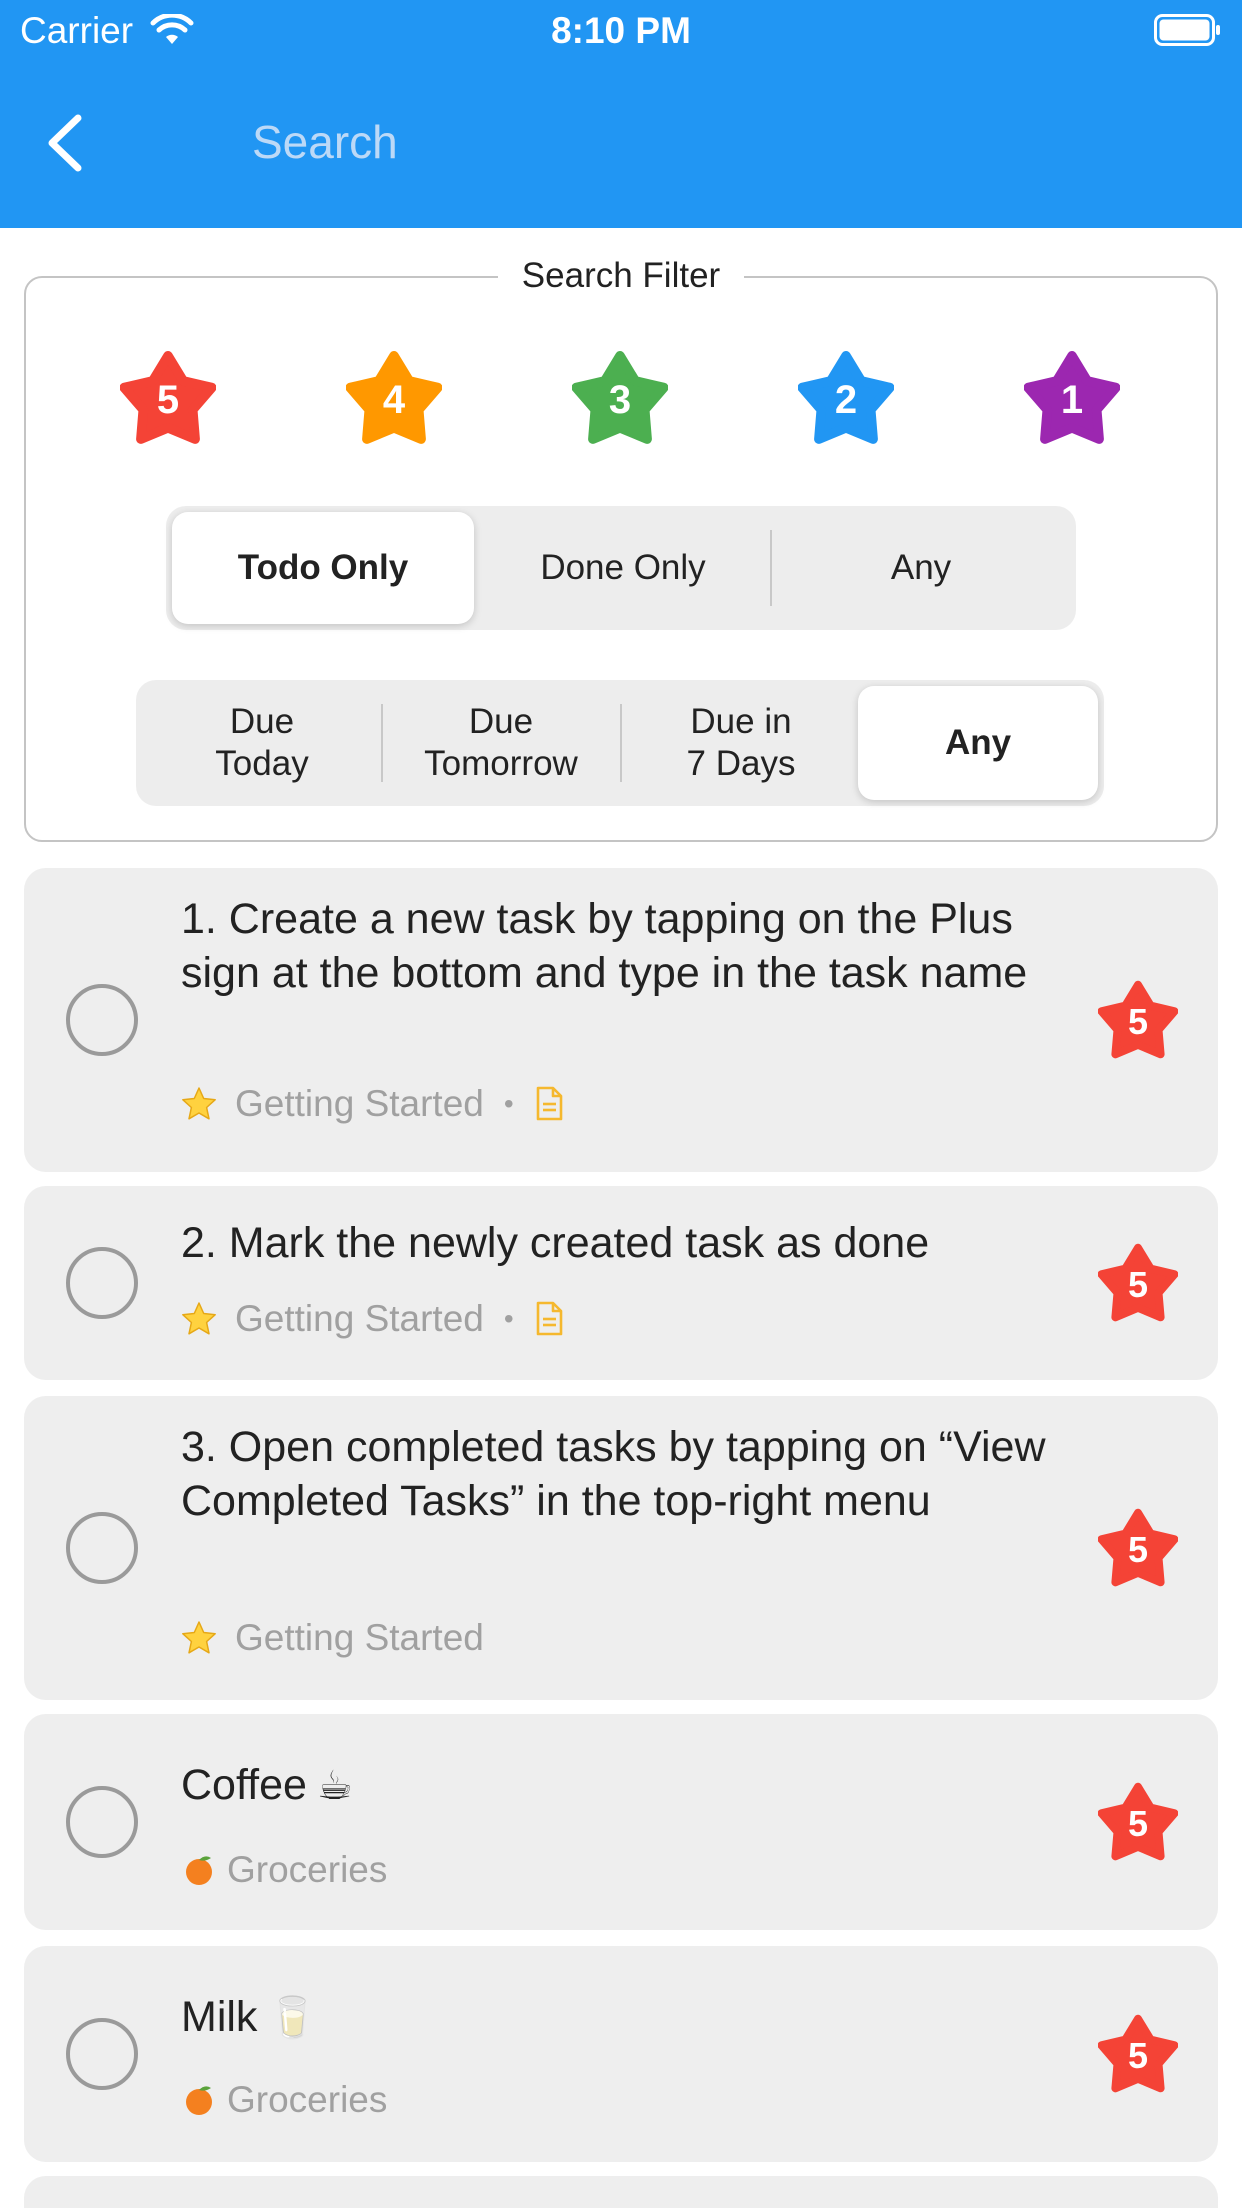  Describe the element at coordinates (555, 1243) in the screenshot. I see `task-title: 2. Mark the newly created task as done` at that location.